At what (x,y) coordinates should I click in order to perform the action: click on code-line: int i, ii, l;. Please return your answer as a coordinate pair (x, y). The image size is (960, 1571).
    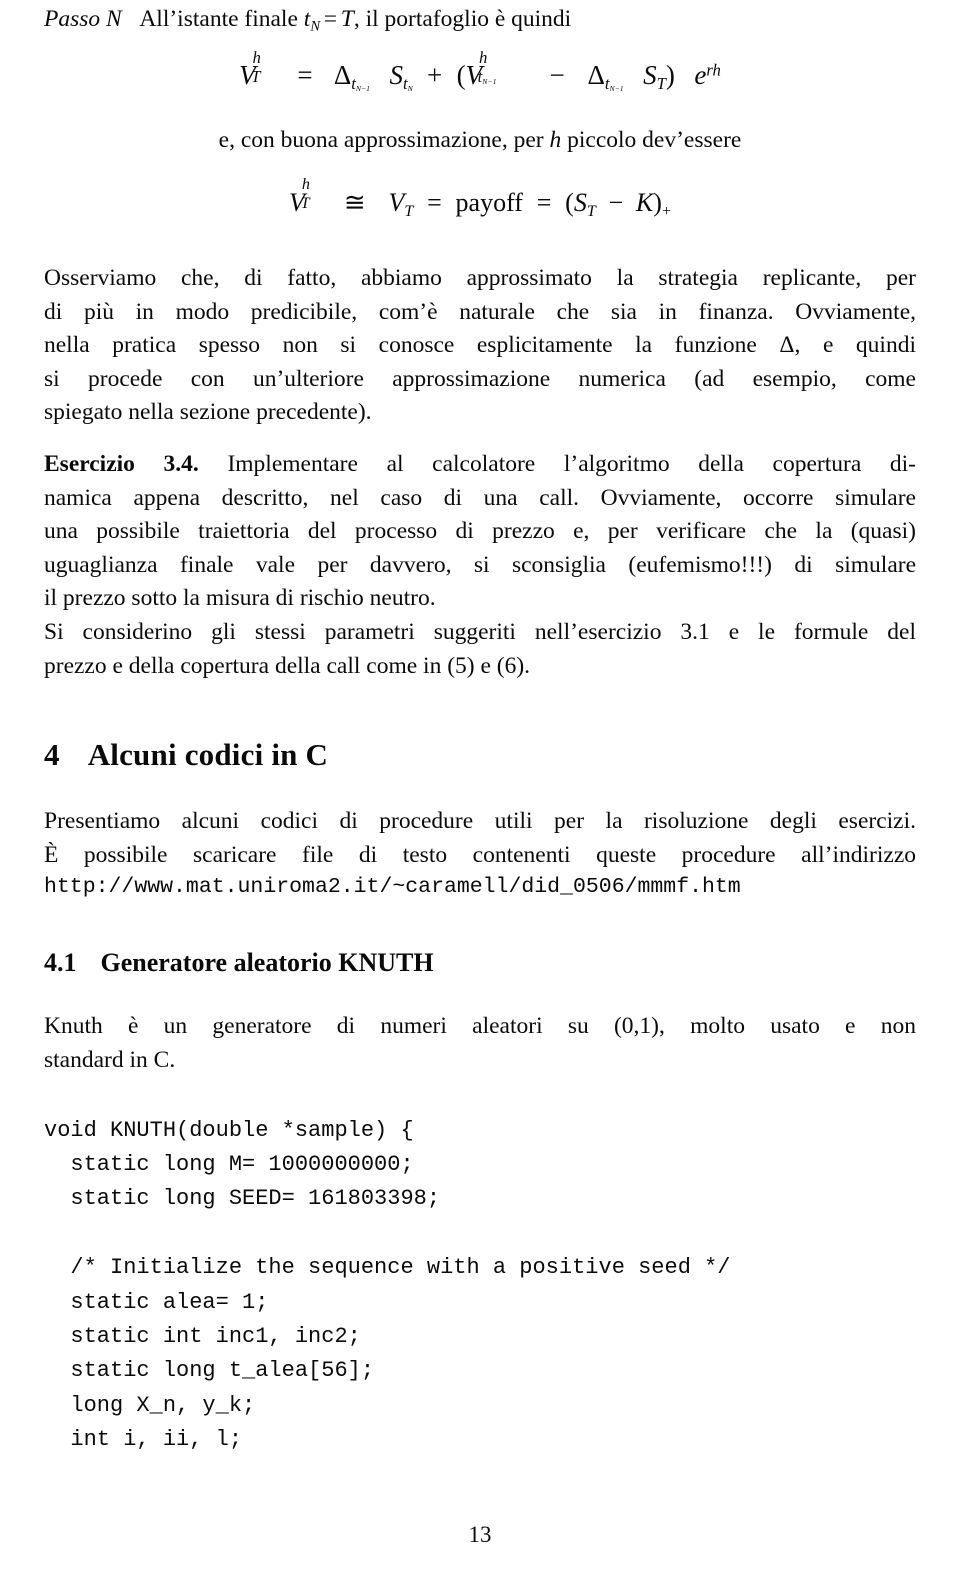
    Looking at the image, I should click on (143, 1440).